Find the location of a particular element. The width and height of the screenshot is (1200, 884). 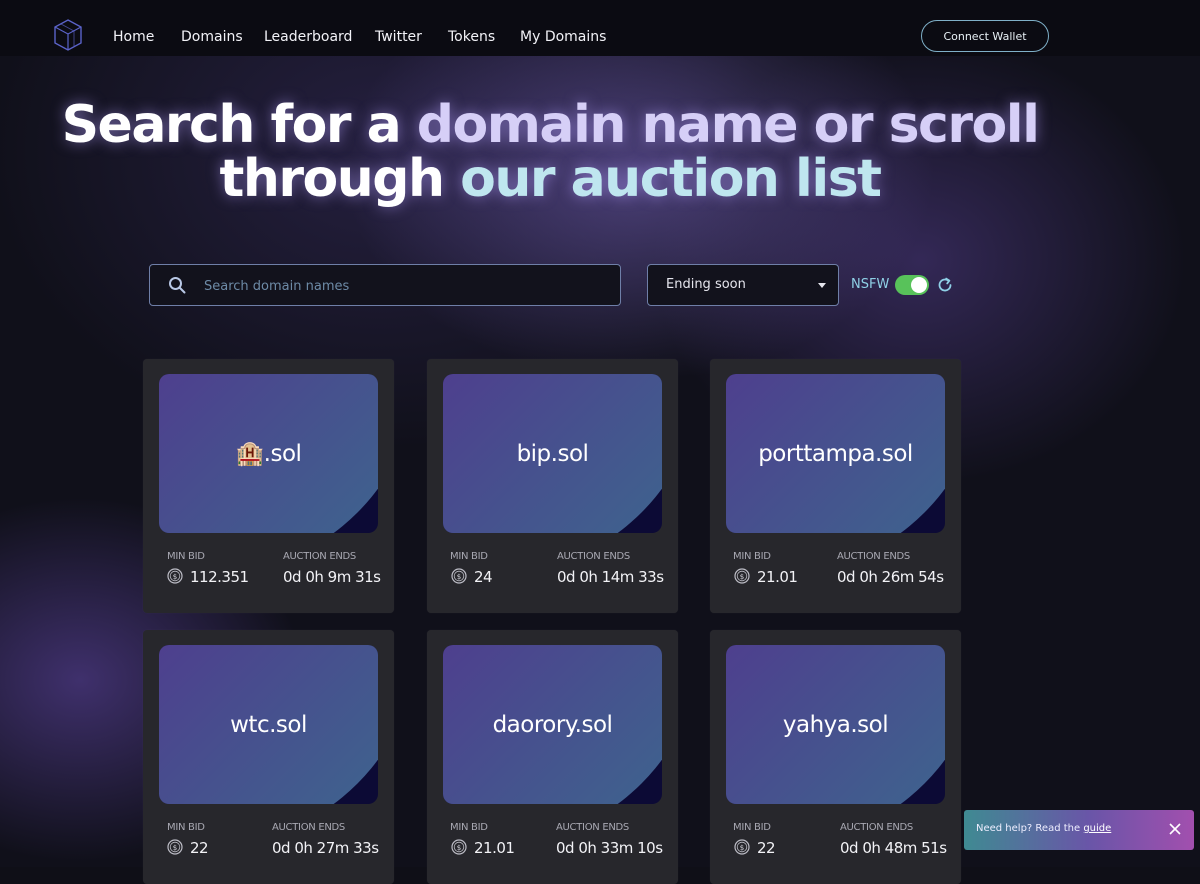

headline-line1-plain: Search for a is located at coordinates (239, 125).